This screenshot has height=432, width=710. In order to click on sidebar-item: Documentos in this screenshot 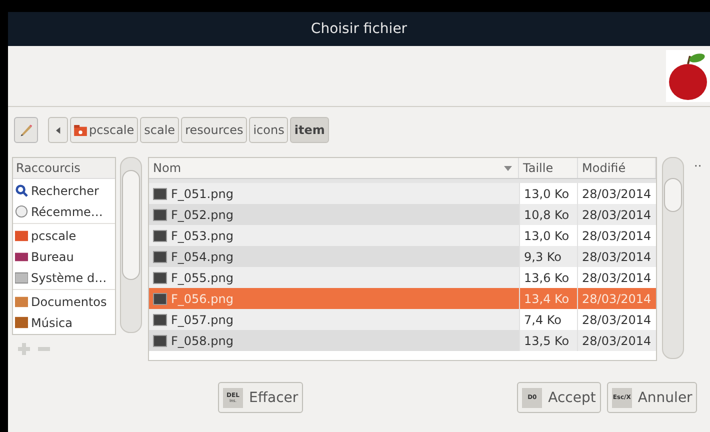, I will do `click(64, 301)`.